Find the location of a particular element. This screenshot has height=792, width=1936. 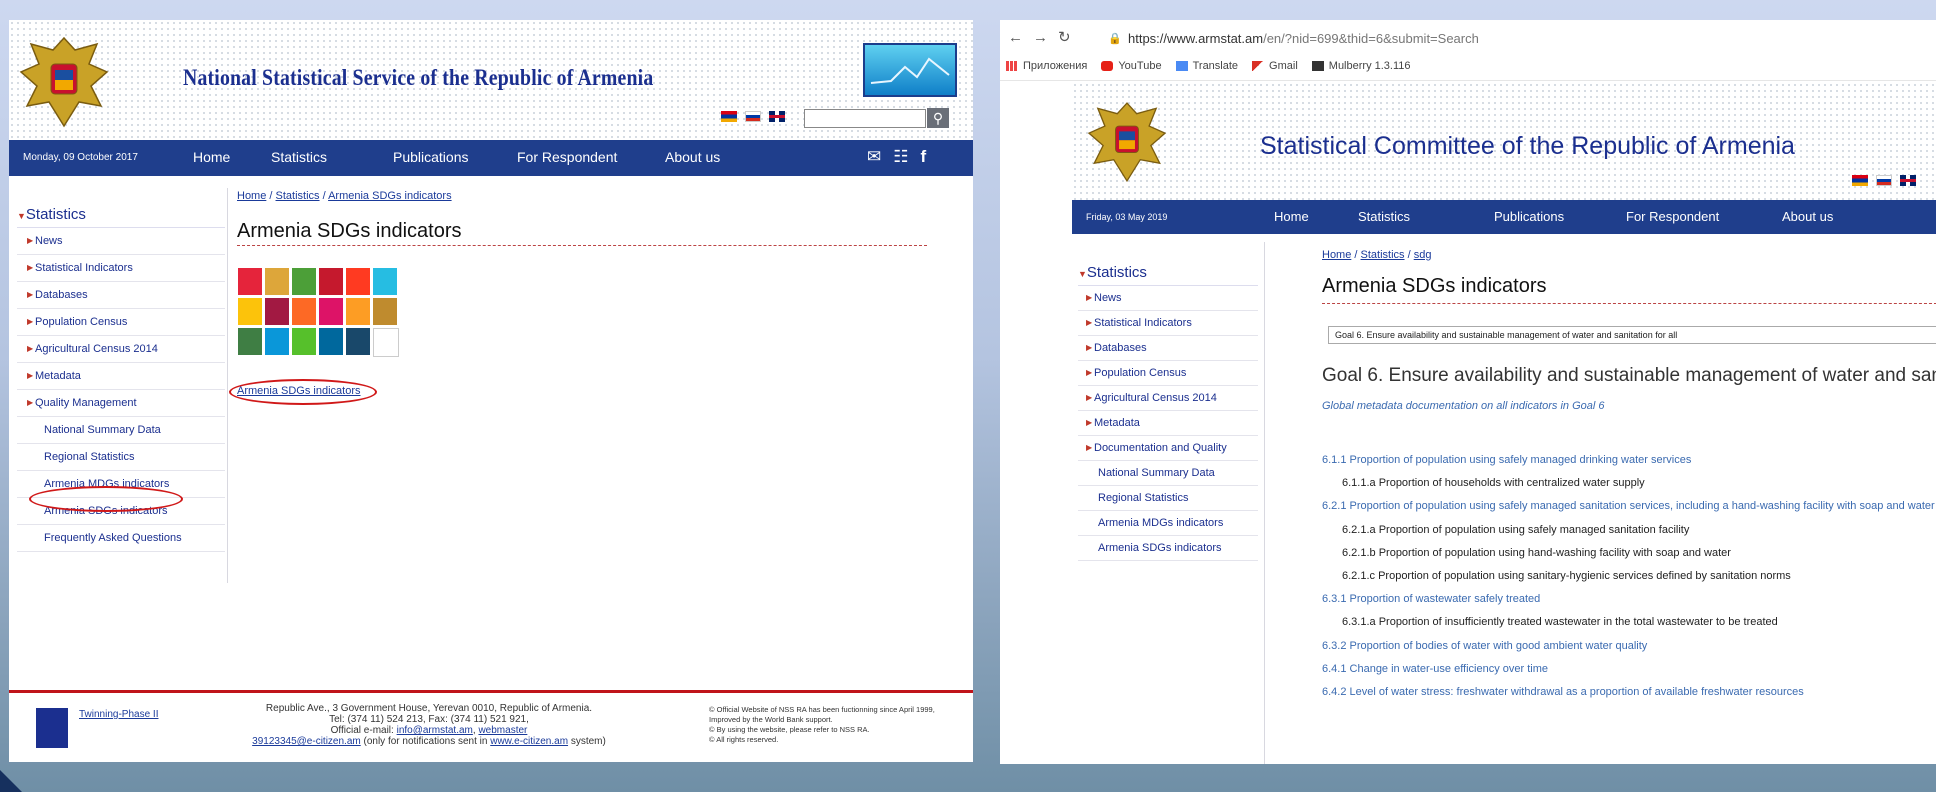

facebook-icon: f is located at coordinates (930, 156).